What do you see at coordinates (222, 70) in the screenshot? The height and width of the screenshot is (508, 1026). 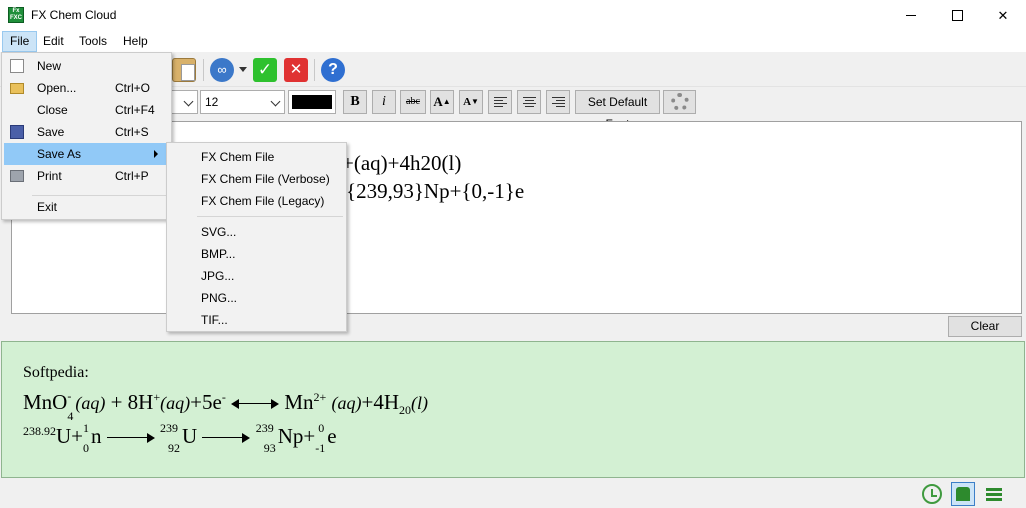 I see `link-icon: ∞` at bounding box center [222, 70].